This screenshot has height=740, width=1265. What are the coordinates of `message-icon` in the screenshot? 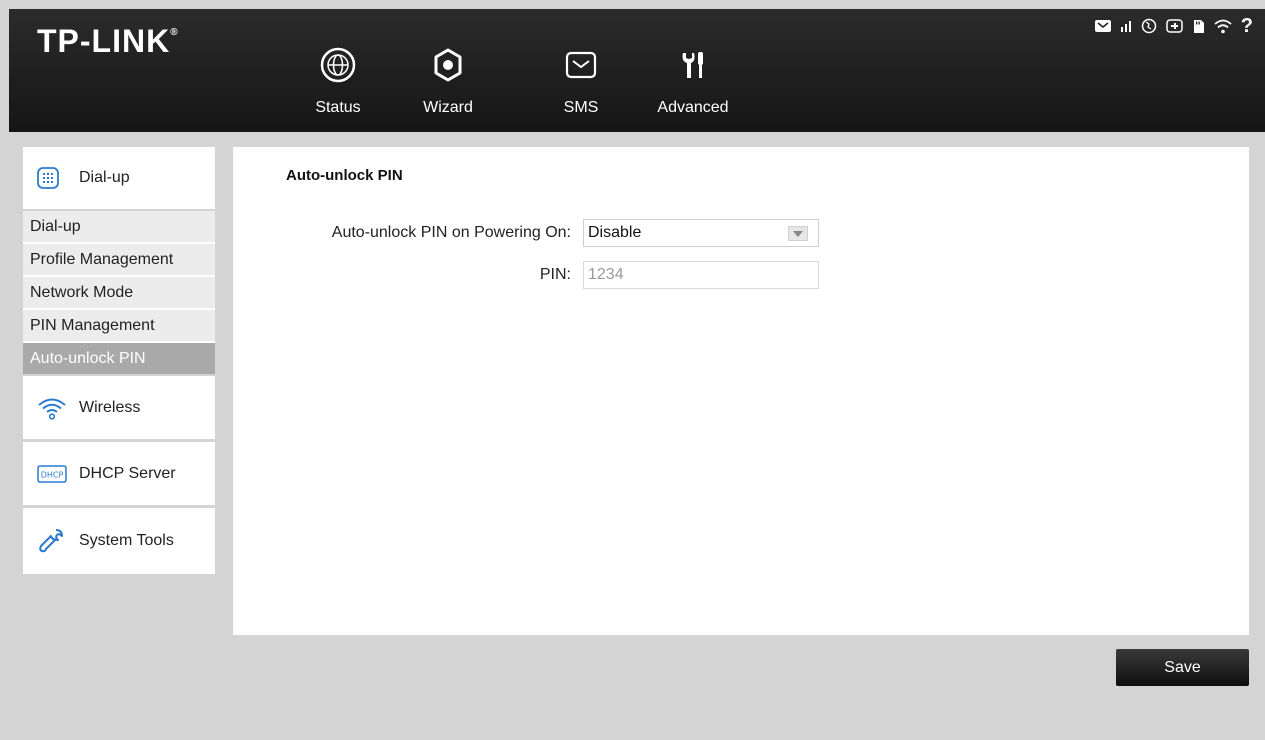 It's located at (1102, 26).